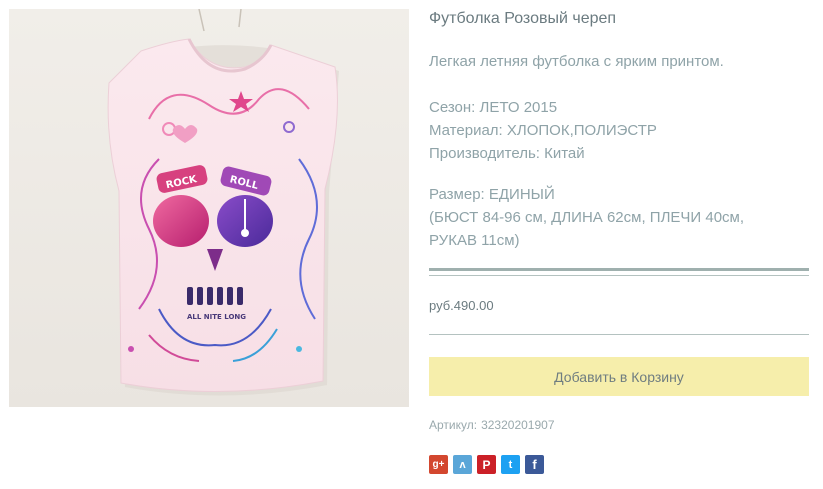  Describe the element at coordinates (507, 153) in the screenshot. I see `spec-manufacturer: Производитель: Китай` at that location.